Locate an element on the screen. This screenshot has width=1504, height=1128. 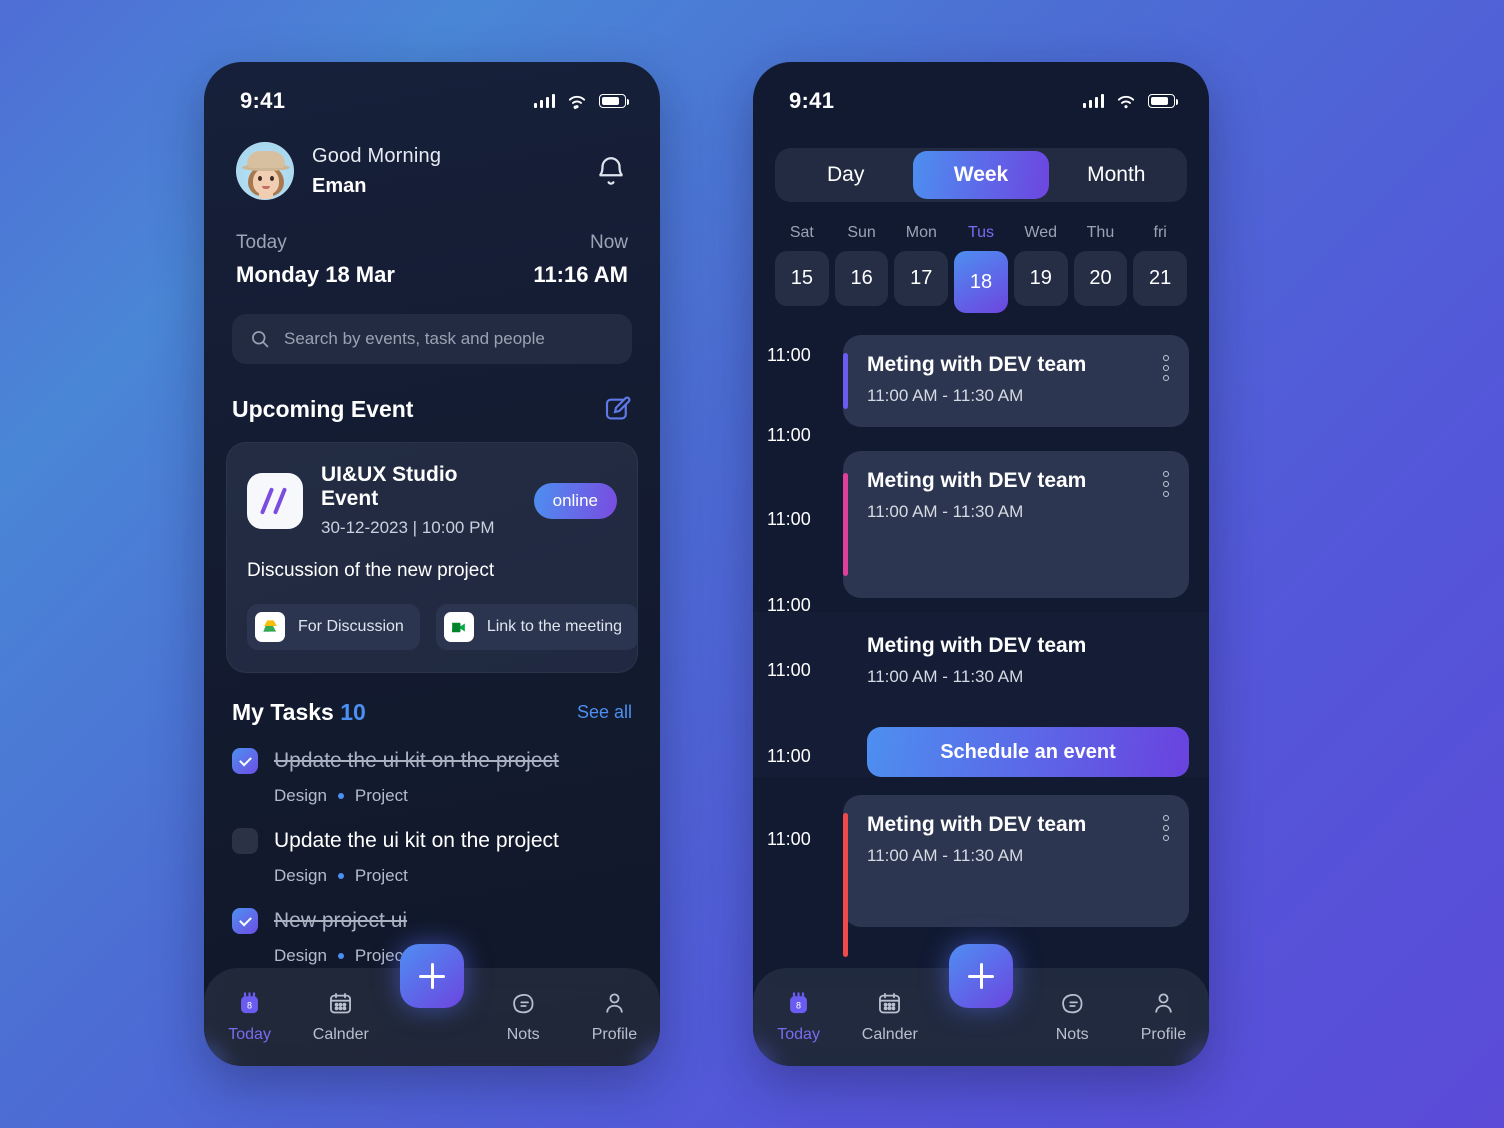
week-day-sat: Sat 15 is located at coordinates (802, 268).